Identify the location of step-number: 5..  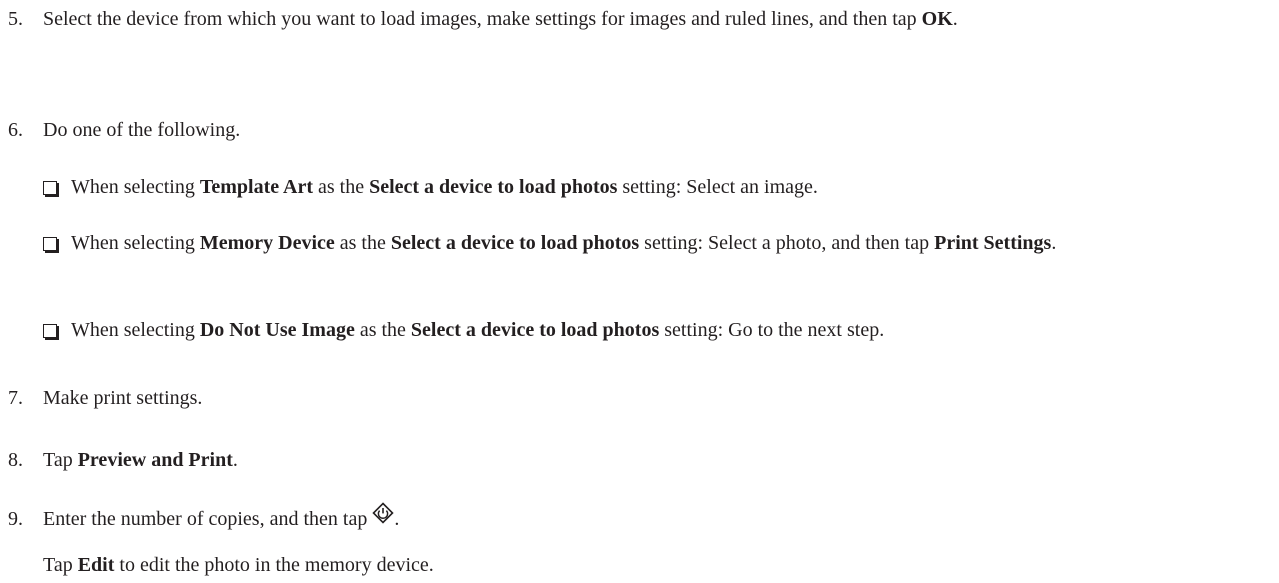
(15, 19).